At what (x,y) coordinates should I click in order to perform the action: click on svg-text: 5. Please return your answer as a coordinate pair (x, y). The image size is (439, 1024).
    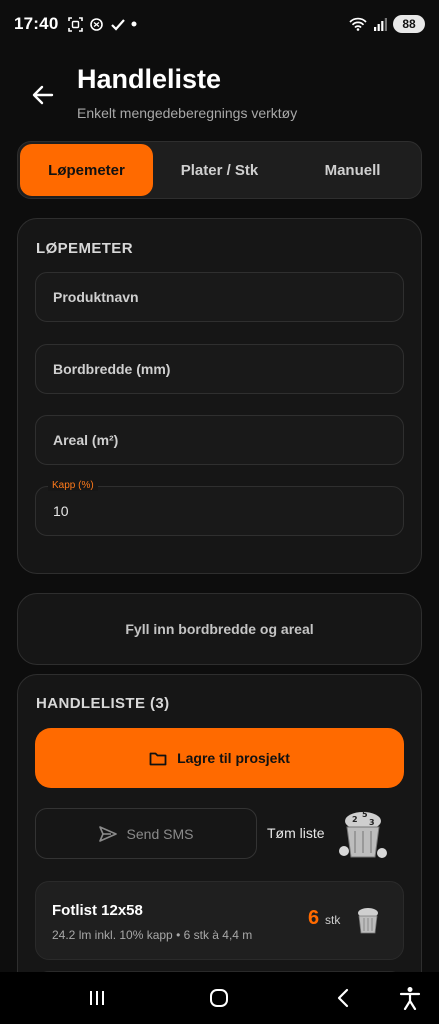
    Looking at the image, I should click on (365, 814).